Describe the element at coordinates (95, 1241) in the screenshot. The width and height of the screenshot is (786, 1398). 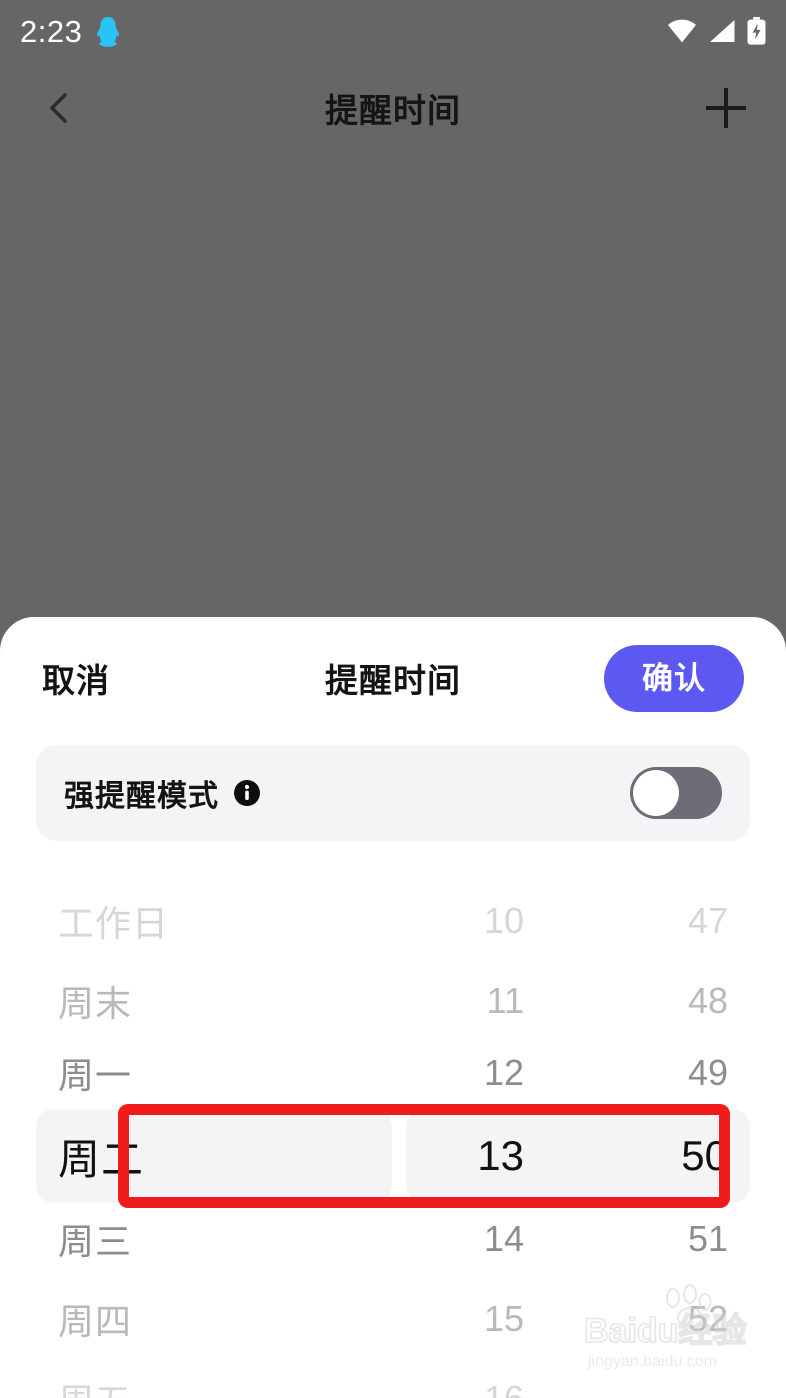
I see `picker-cell-day: 周三` at that location.